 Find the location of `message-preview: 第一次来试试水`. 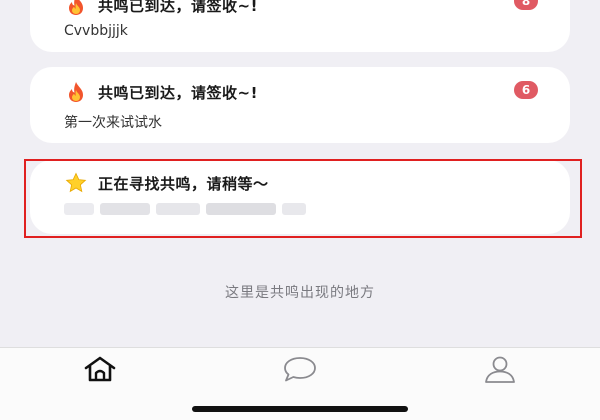

message-preview: 第一次来试试水 is located at coordinates (113, 123).